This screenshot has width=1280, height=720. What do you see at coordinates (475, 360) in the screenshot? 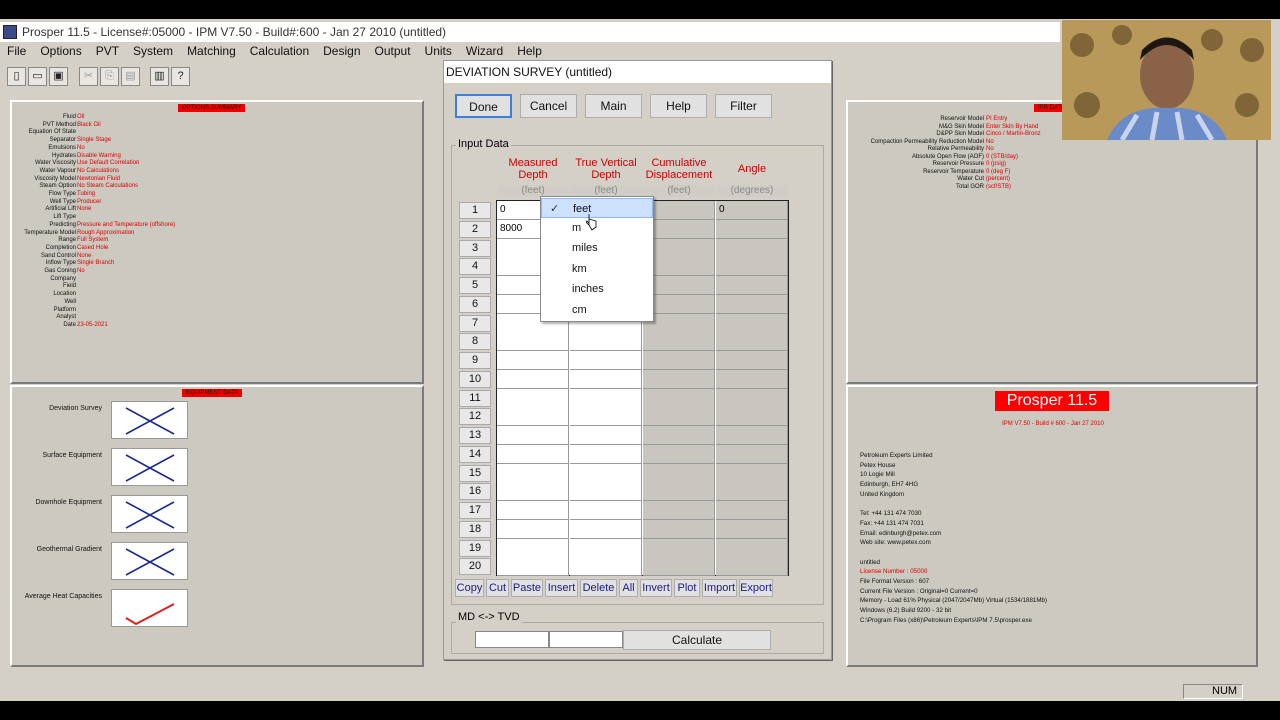
I see `row-number: 9` at bounding box center [475, 360].